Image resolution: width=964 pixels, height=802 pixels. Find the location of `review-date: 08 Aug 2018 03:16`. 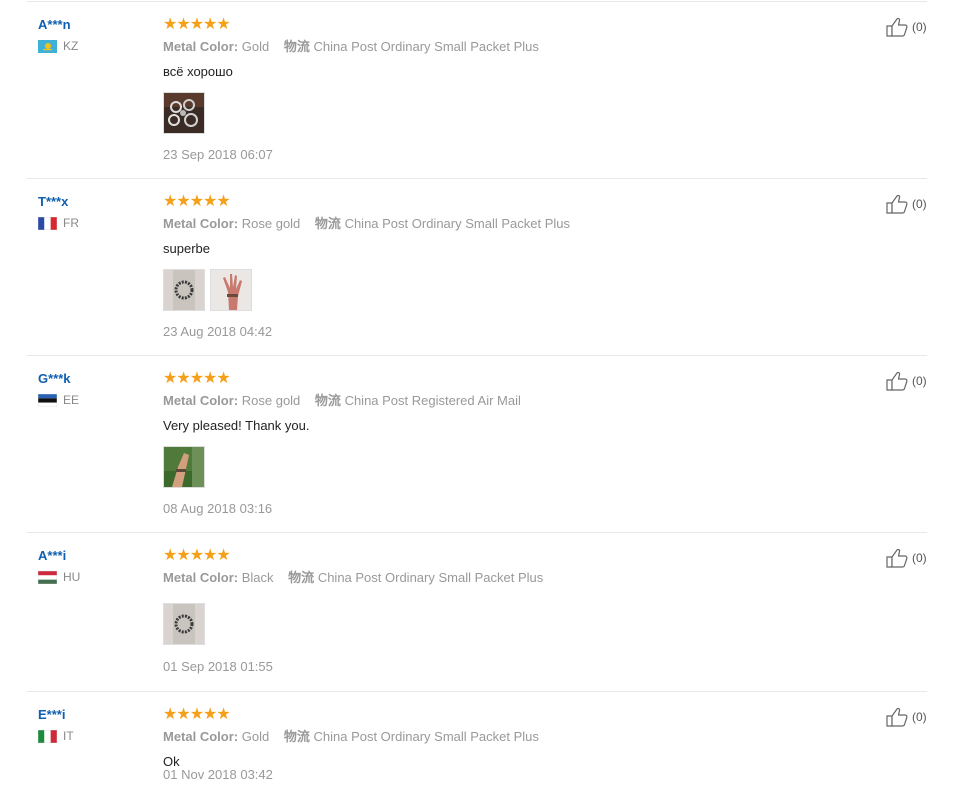

review-date: 08 Aug 2018 03:16 is located at coordinates (218, 508).